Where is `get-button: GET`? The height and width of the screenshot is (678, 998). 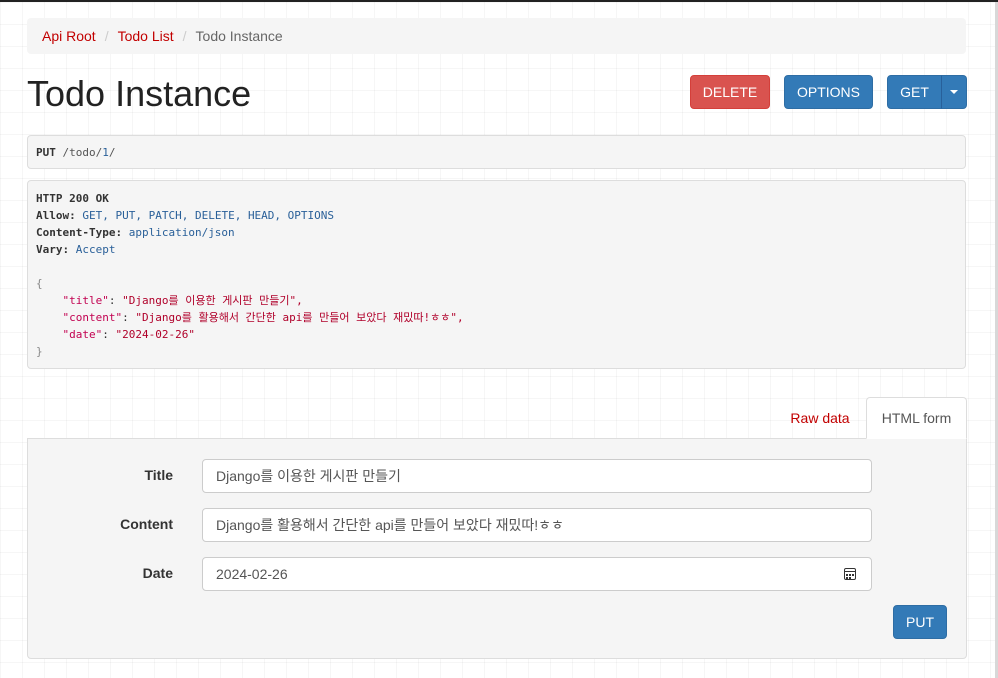 get-button: GET is located at coordinates (914, 92).